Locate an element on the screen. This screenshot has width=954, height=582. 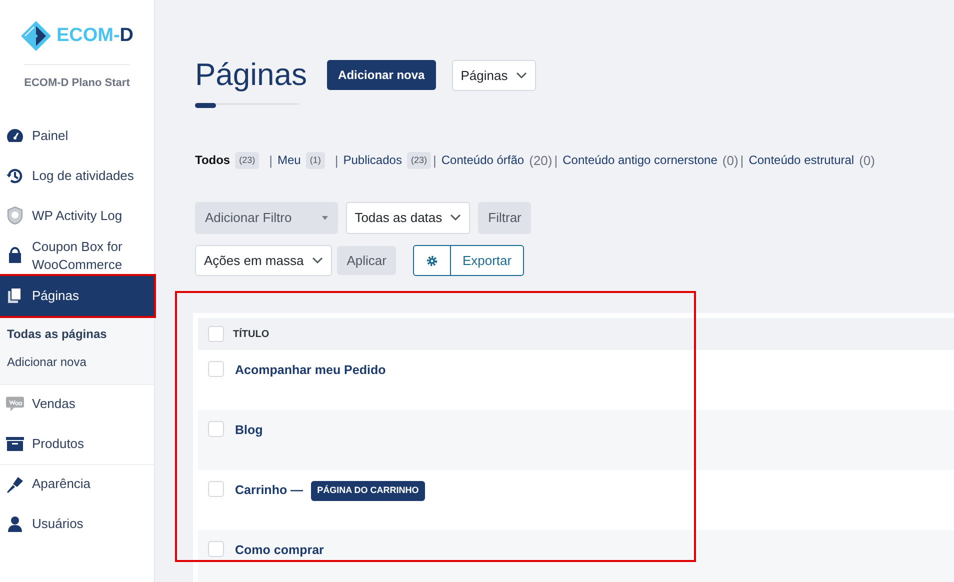
page-title: Páginas is located at coordinates (251, 75).